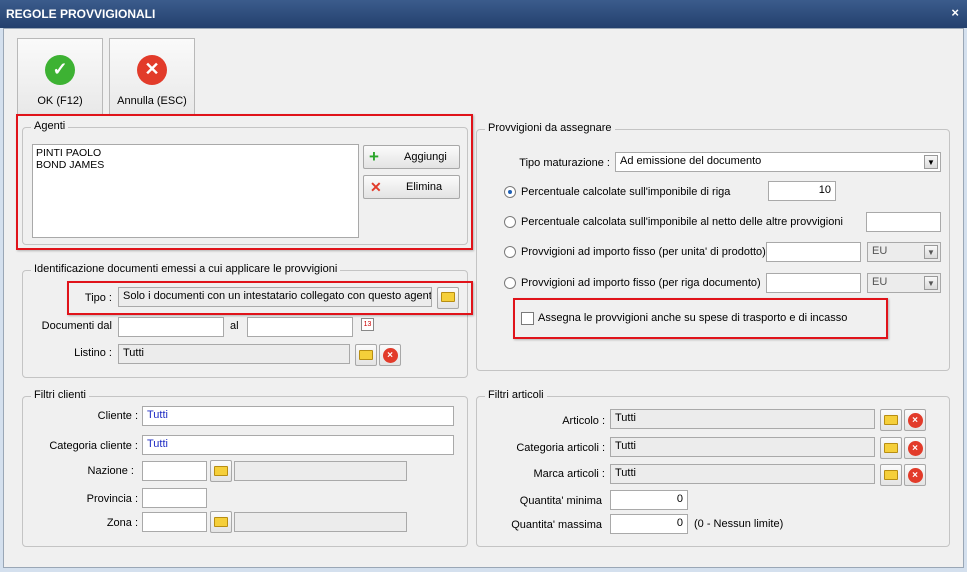  I want to click on documenti-al-field, so click(300, 327).